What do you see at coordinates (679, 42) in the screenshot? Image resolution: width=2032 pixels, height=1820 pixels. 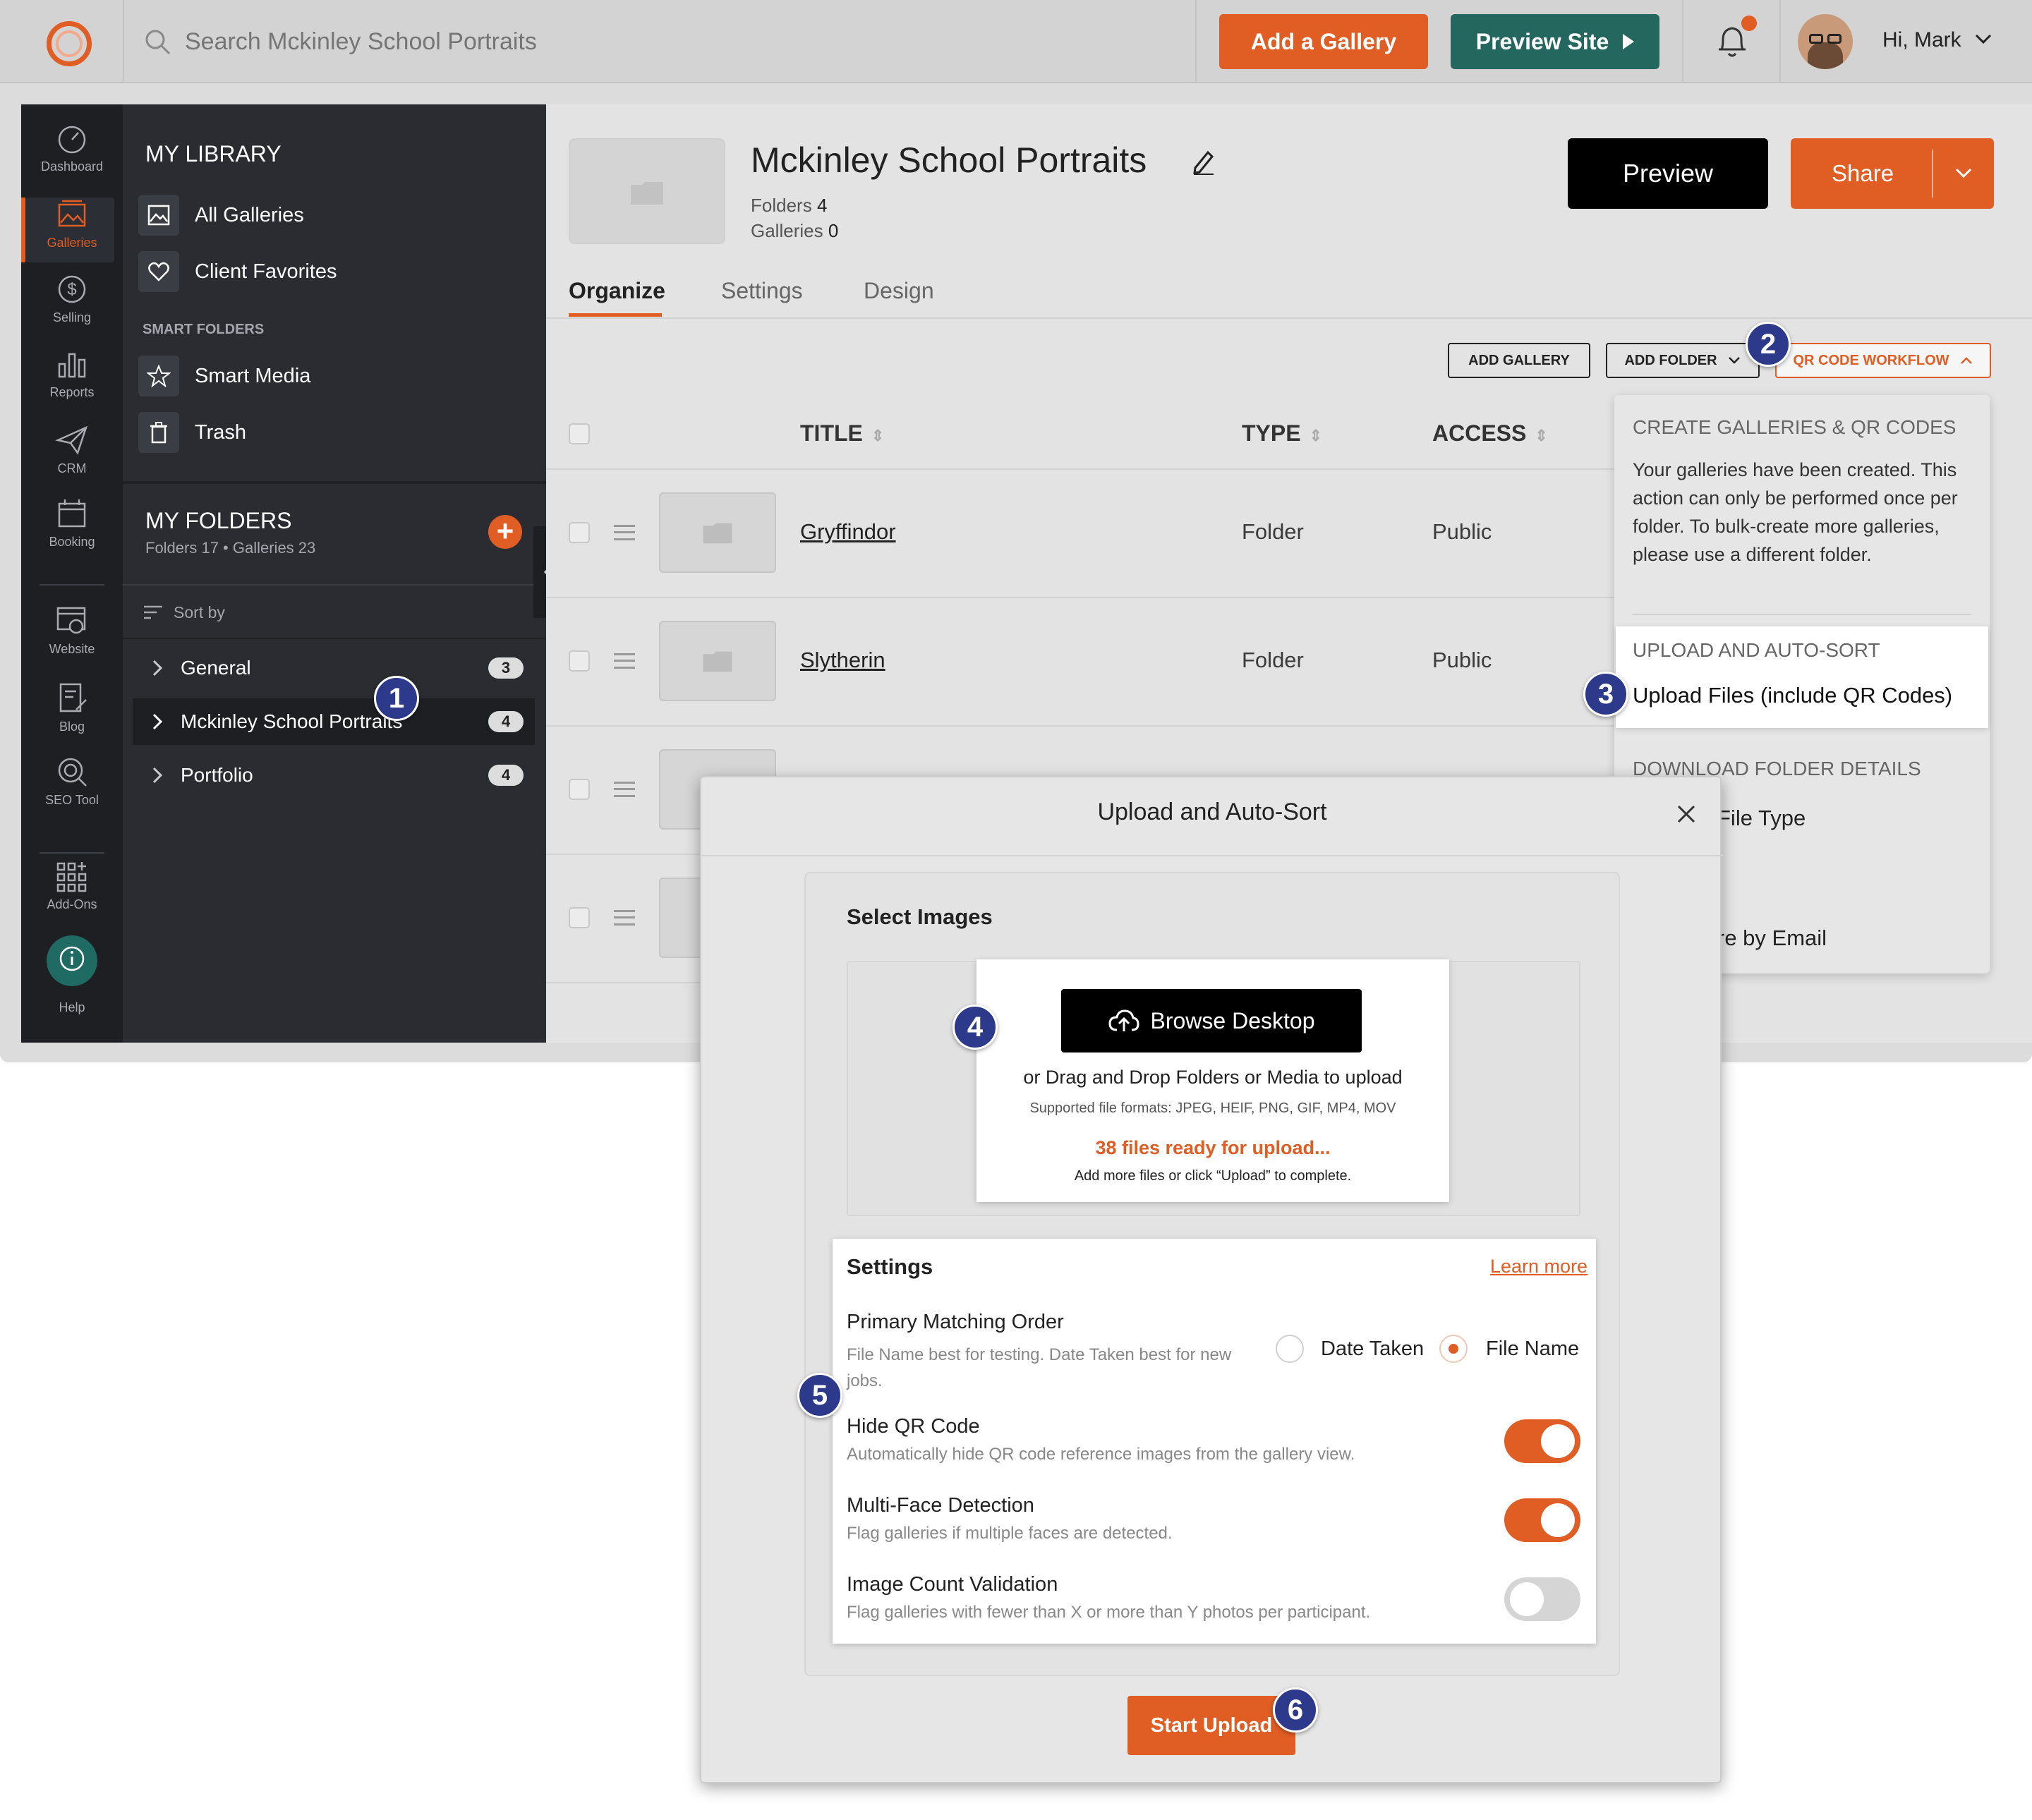 I see `search-input` at bounding box center [679, 42].